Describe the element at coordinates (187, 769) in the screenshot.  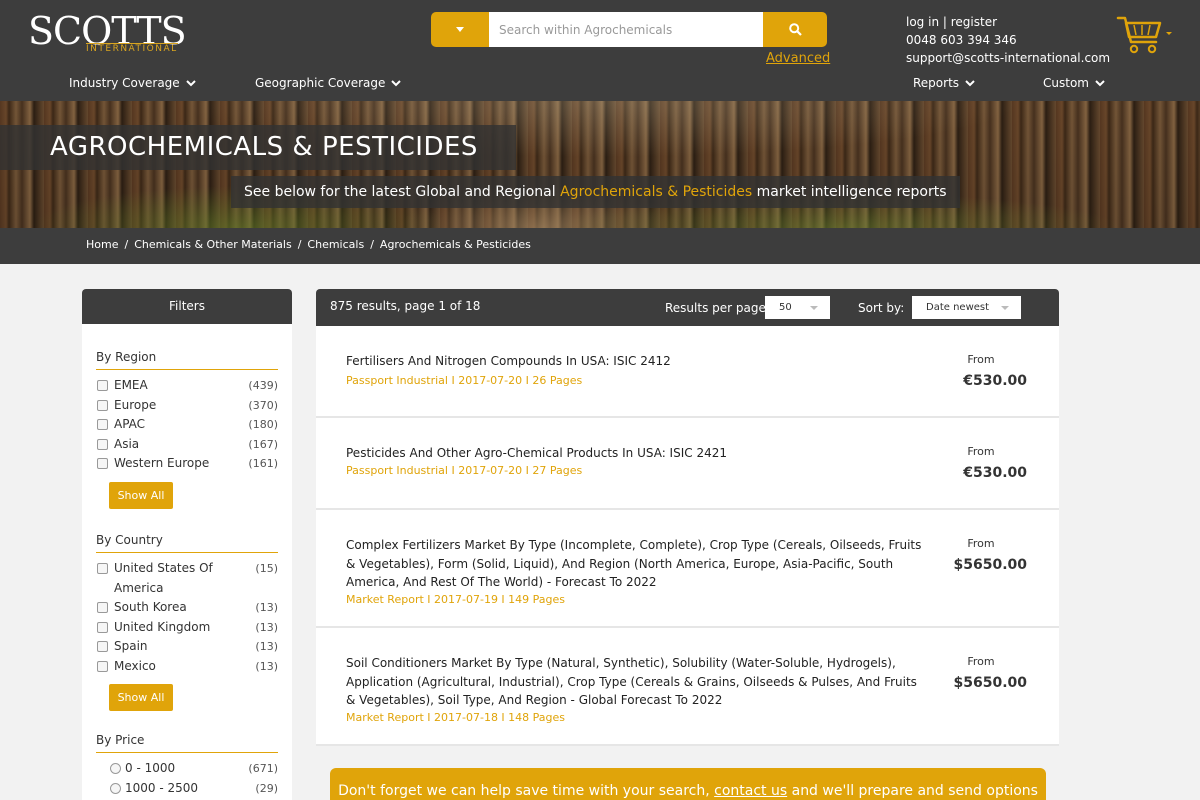
I see `filter-option-price-0-1000: 0 - 1000 (671)` at that location.